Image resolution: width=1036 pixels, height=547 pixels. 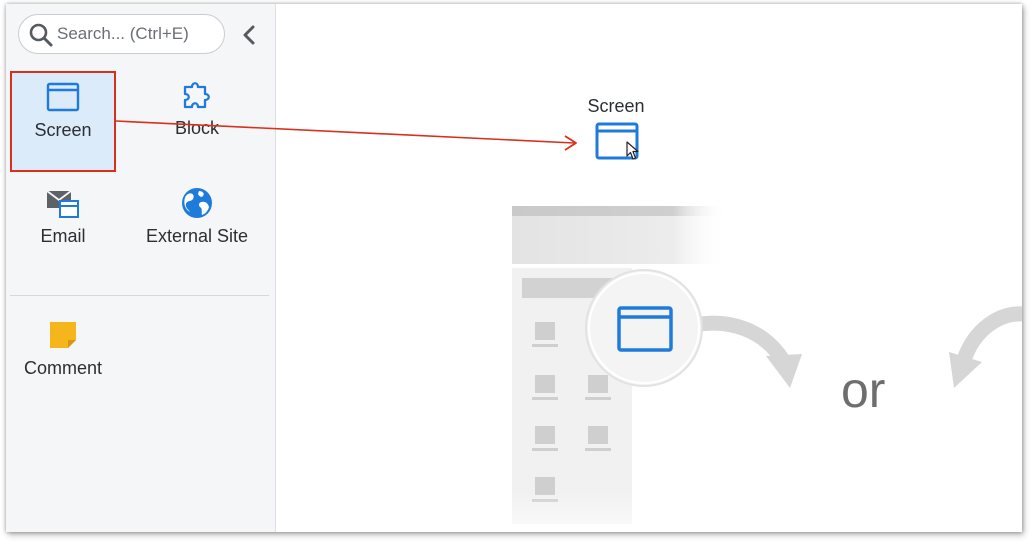 I want to click on toolbox-item-external-site: External Site, so click(x=197, y=236).